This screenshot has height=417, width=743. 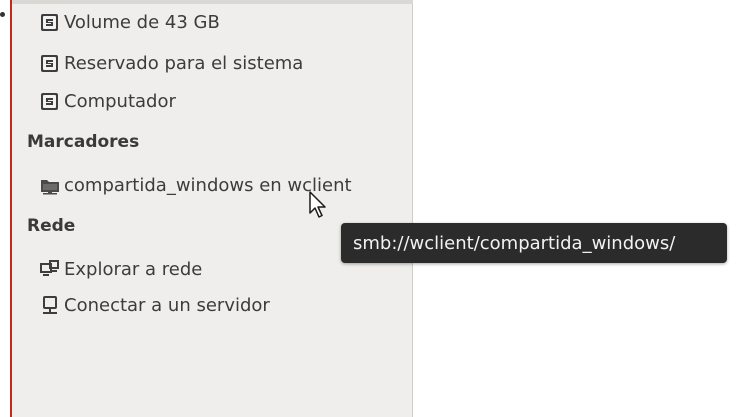 I want to click on network-icon, so click(x=49, y=269).